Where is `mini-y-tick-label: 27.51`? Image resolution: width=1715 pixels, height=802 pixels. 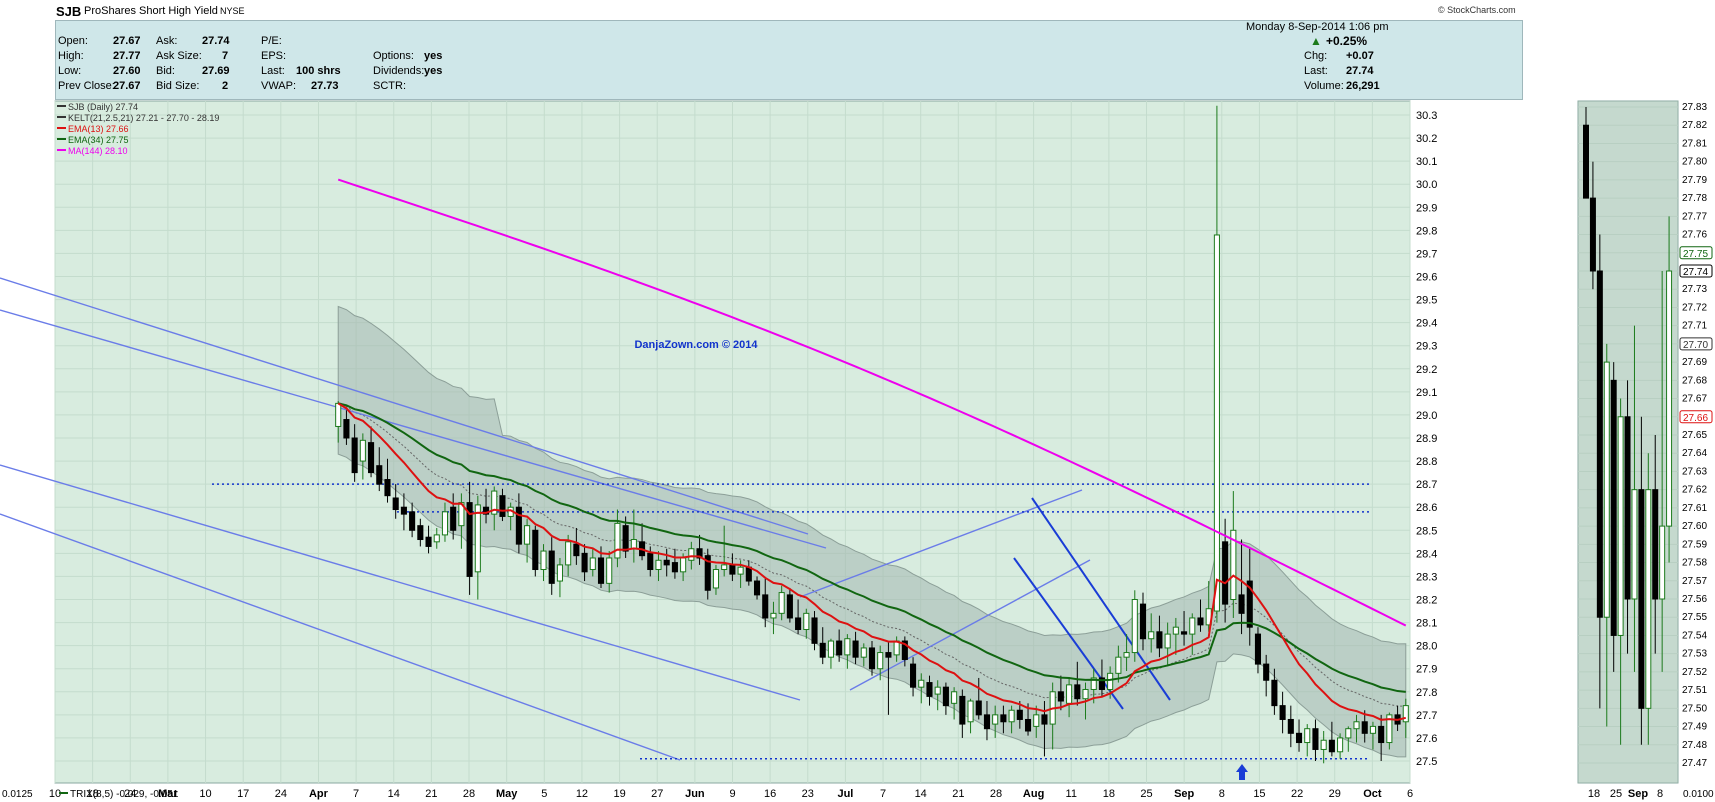 mini-y-tick-label: 27.51 is located at coordinates (1694, 690).